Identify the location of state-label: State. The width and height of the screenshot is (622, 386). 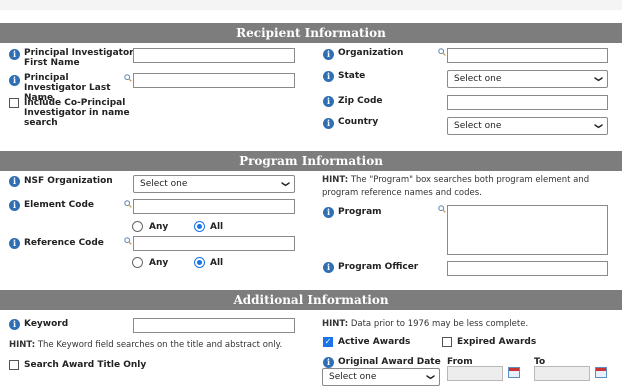
(352, 76).